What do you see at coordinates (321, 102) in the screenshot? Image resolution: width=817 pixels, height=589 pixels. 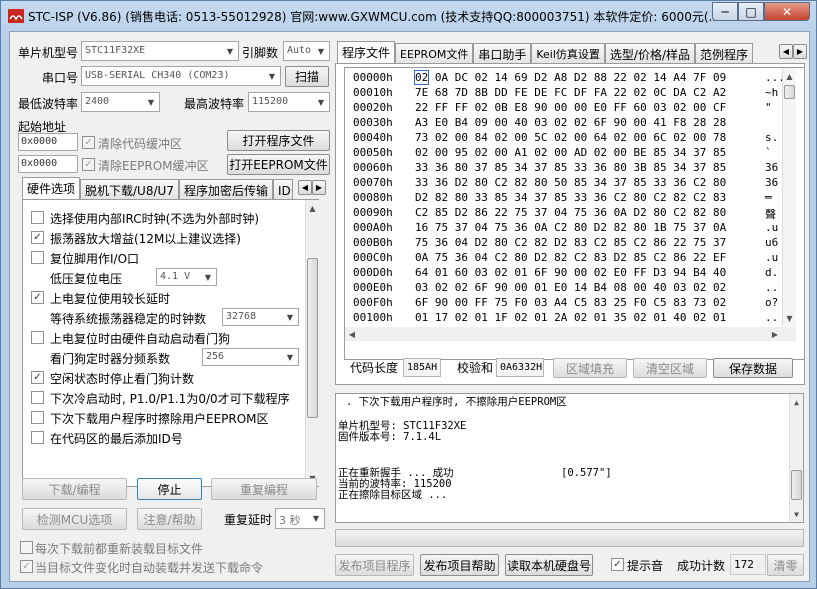 I see `chevron-down-icon: ▼` at bounding box center [321, 102].